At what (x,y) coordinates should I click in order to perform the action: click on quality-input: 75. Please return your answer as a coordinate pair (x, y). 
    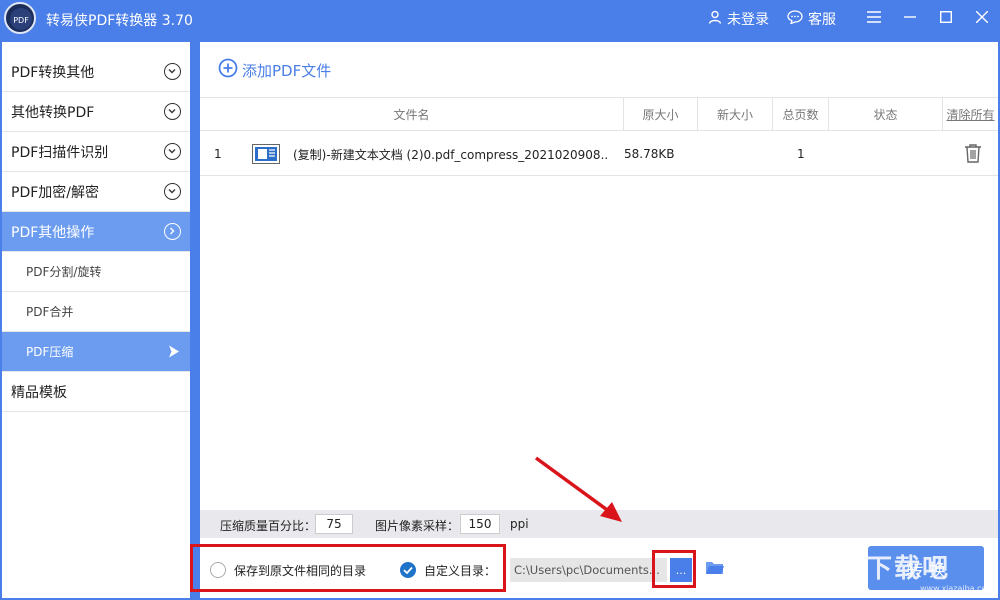
    Looking at the image, I should click on (334, 524).